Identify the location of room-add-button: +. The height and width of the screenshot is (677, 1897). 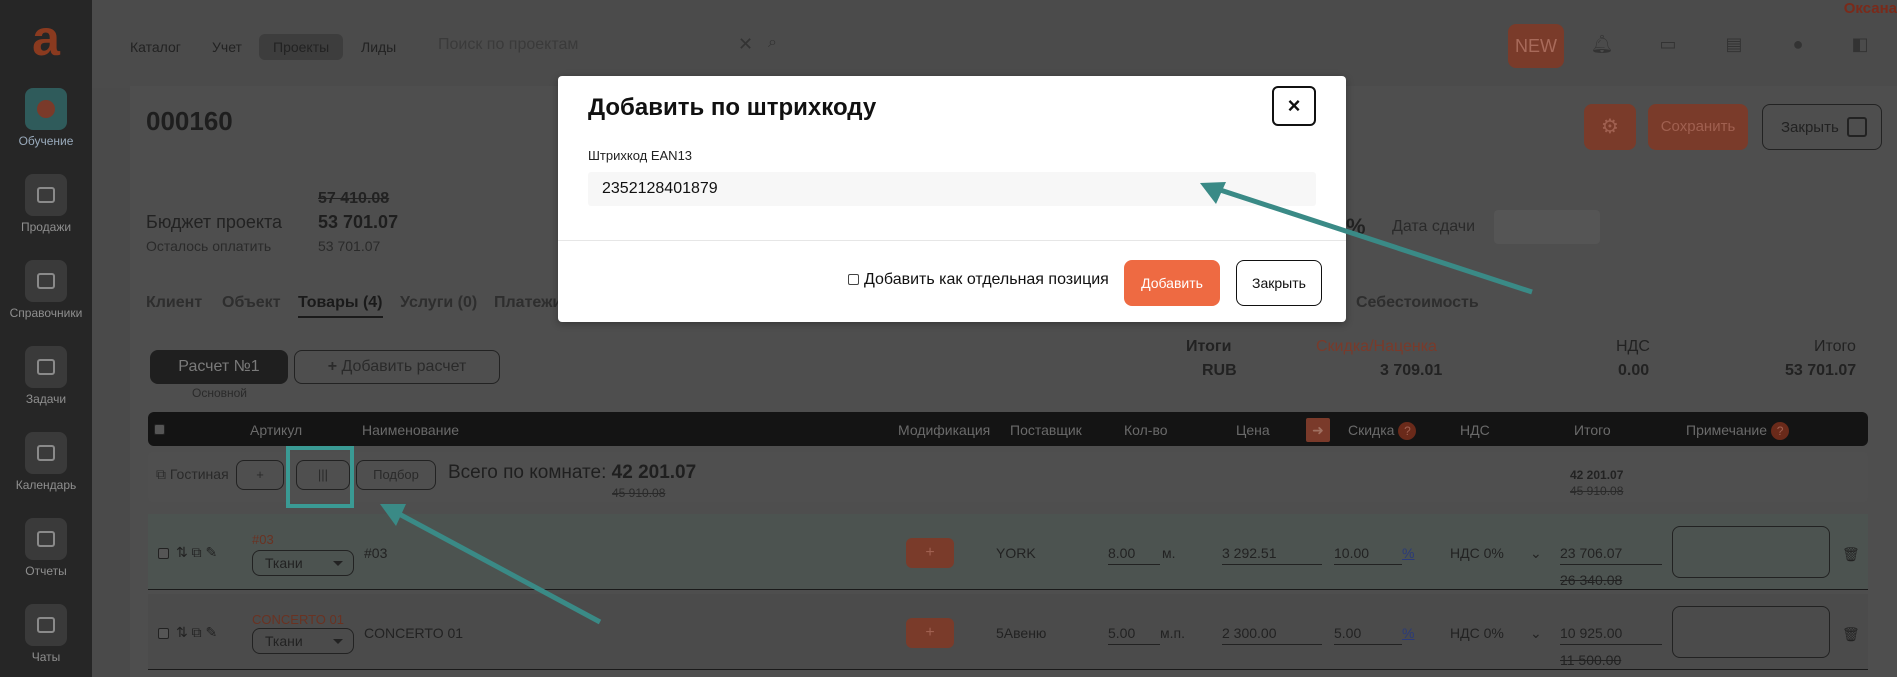
(260, 475).